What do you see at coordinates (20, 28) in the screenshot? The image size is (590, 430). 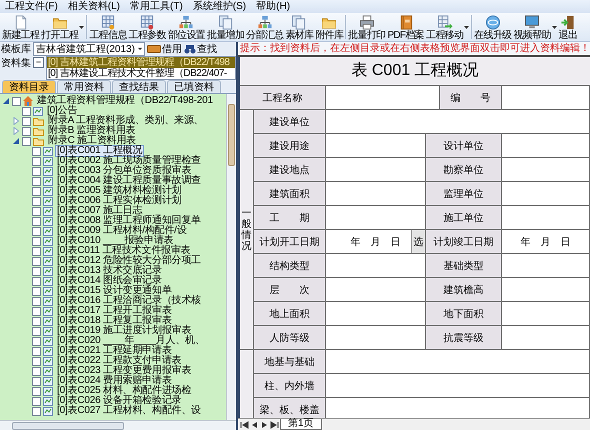 I see `toolbar-button: 新建工程` at bounding box center [20, 28].